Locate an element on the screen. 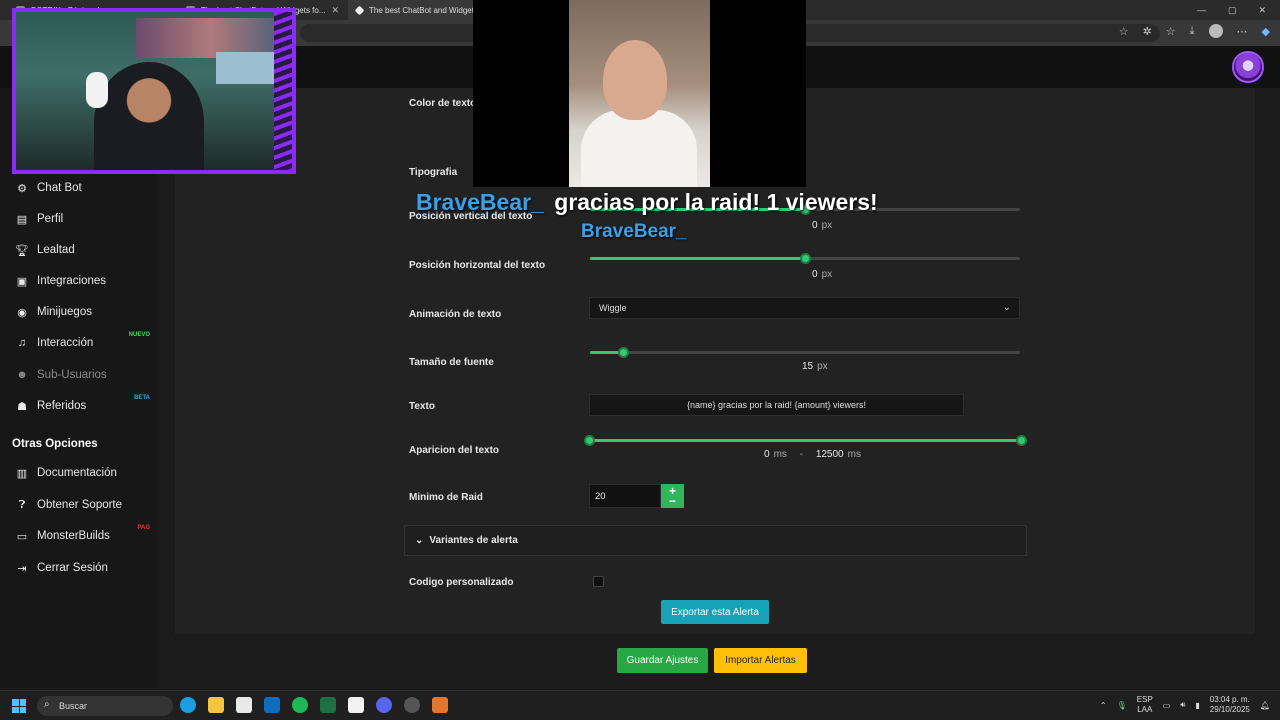 The height and width of the screenshot is (720, 1280). star-icon: ☆ is located at coordinates (1124, 31).